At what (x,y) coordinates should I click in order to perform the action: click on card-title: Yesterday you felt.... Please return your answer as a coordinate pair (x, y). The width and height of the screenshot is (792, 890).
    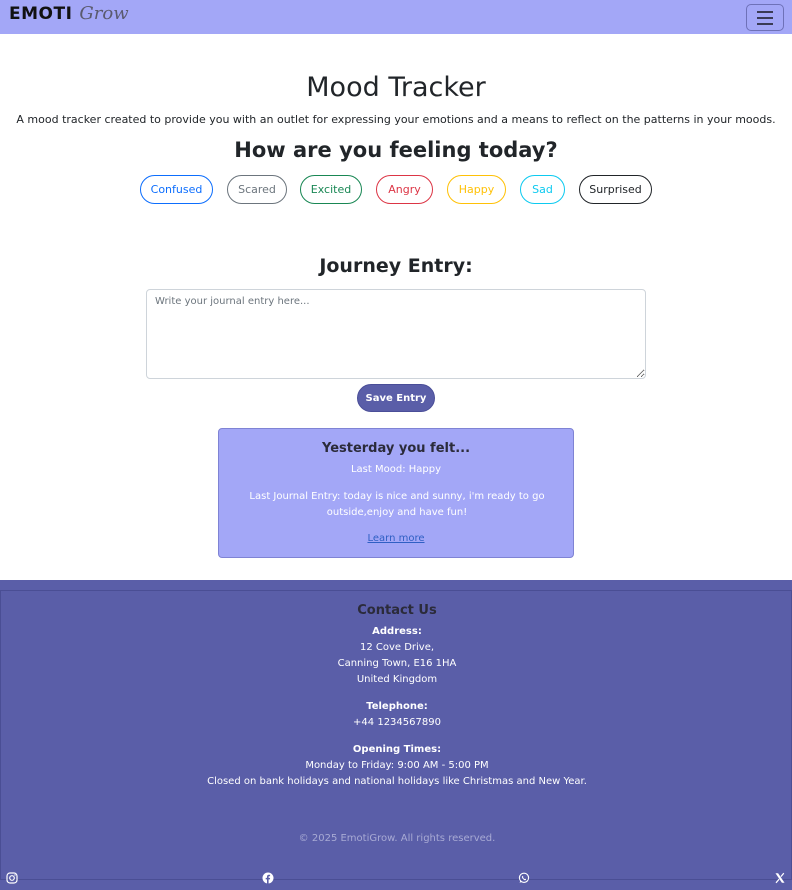
    Looking at the image, I should click on (396, 448).